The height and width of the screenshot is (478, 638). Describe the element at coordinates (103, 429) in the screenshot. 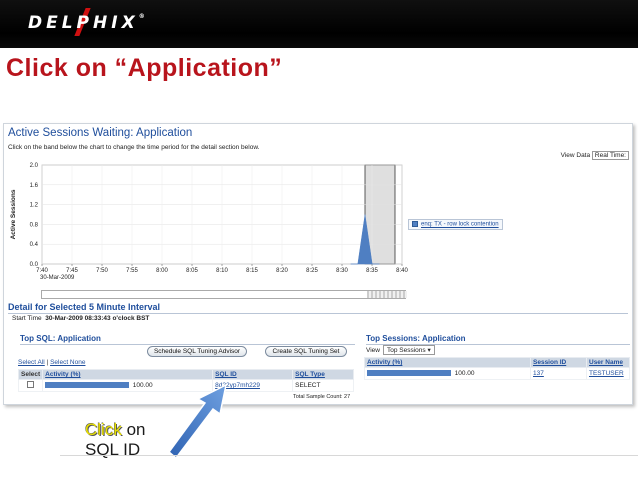

I see `callout-highlight: Click` at that location.